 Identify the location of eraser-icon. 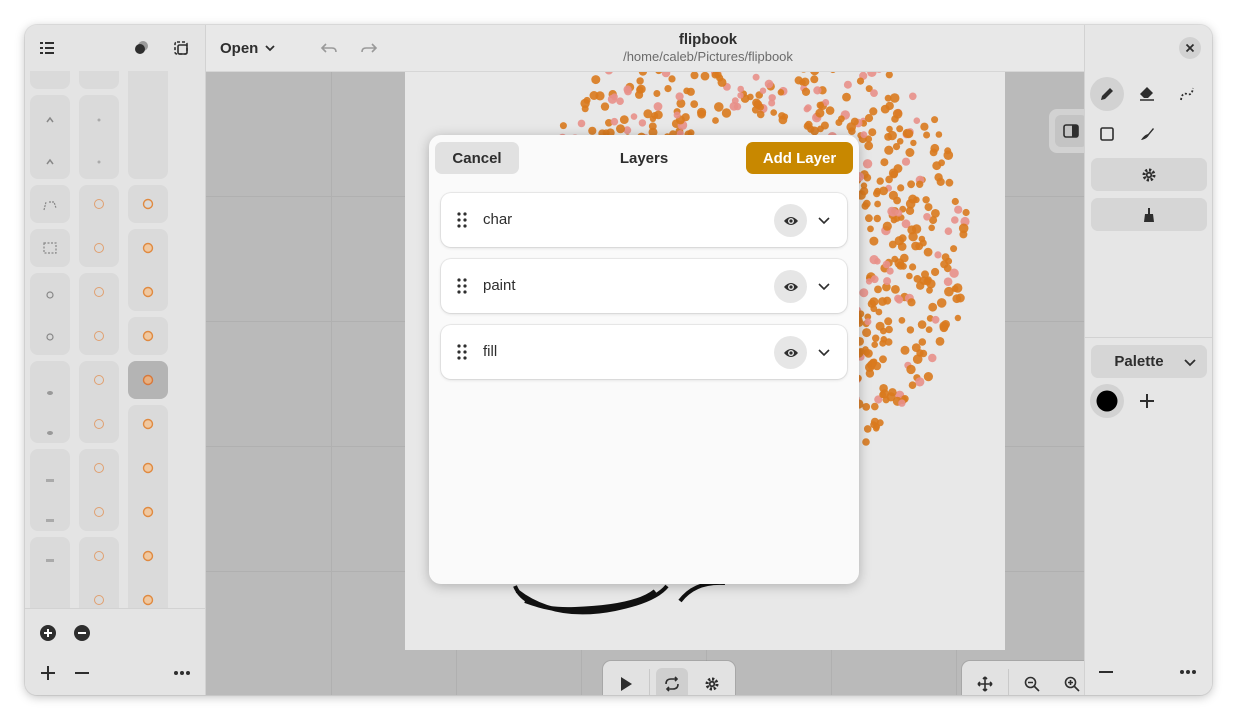
(1147, 94).